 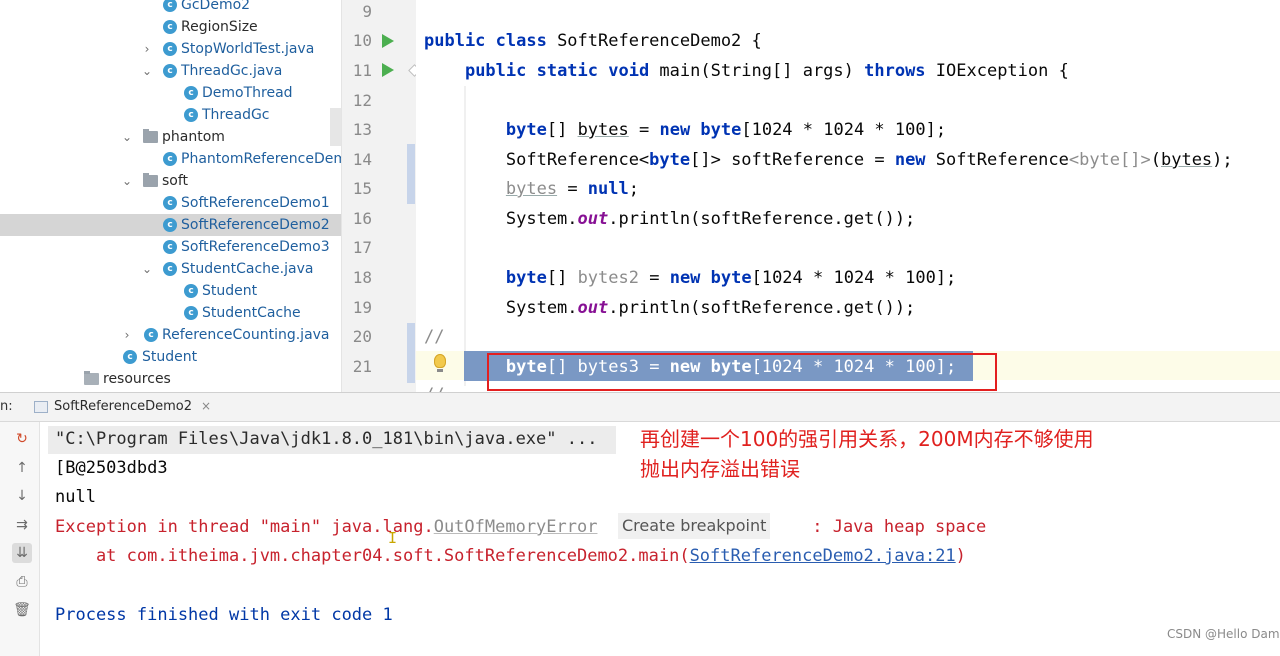 What do you see at coordinates (434, 337) in the screenshot?
I see `code-line-20: //` at bounding box center [434, 337].